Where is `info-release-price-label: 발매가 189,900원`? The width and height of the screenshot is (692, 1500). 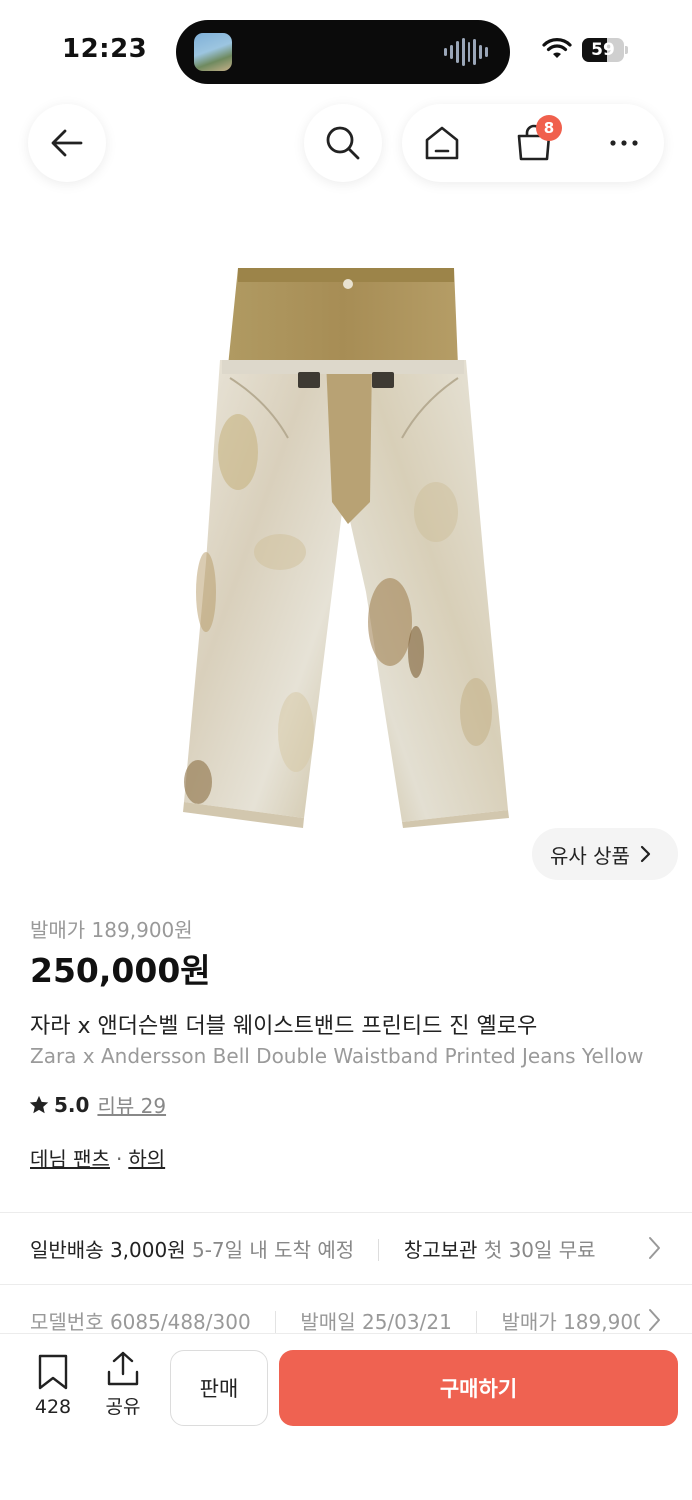
info-release-price-label: 발매가 189,900원 is located at coordinates (570, 1322).